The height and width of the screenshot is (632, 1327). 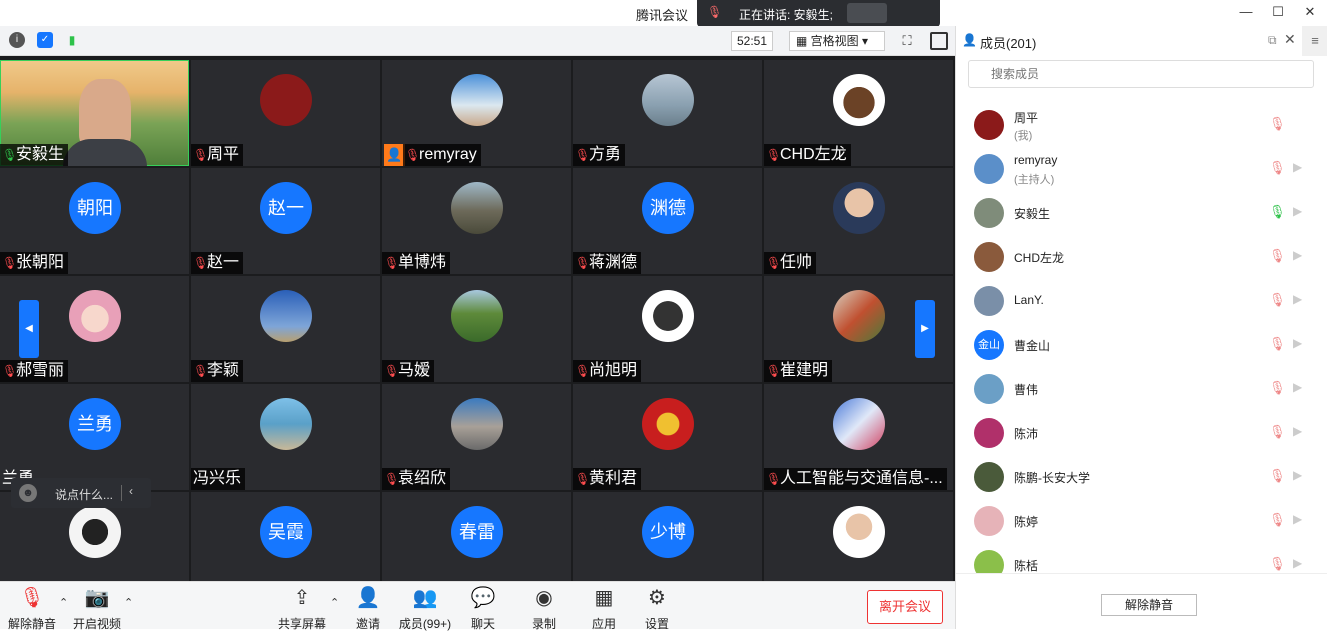 What do you see at coordinates (607, 263) in the screenshot?
I see `participant-label: 🎙蒋渊德` at bounding box center [607, 263].